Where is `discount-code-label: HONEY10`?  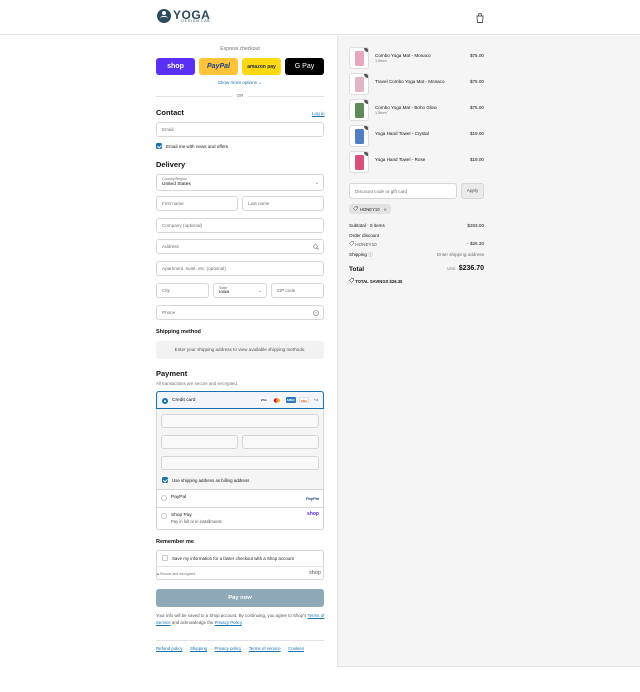
discount-code-label: HONEY10 is located at coordinates (366, 244).